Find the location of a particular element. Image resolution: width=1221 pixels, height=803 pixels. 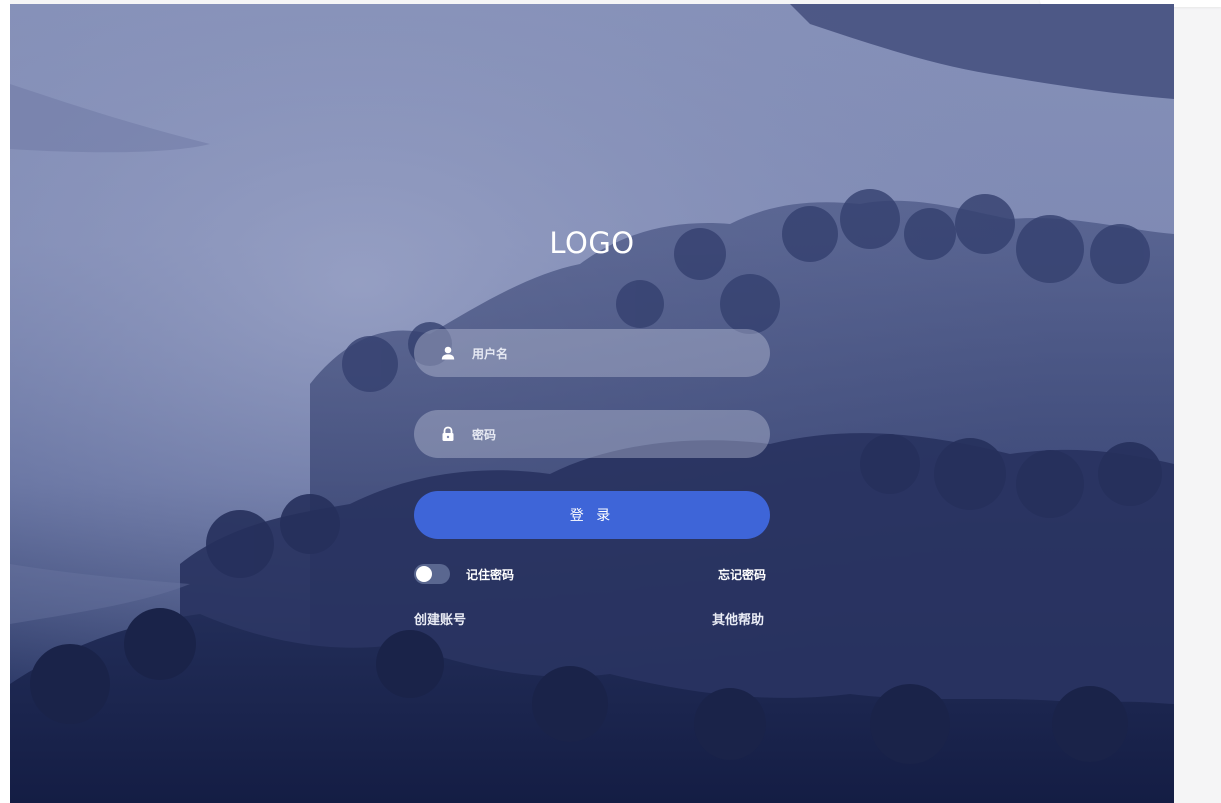

password-field is located at coordinates (592, 435).